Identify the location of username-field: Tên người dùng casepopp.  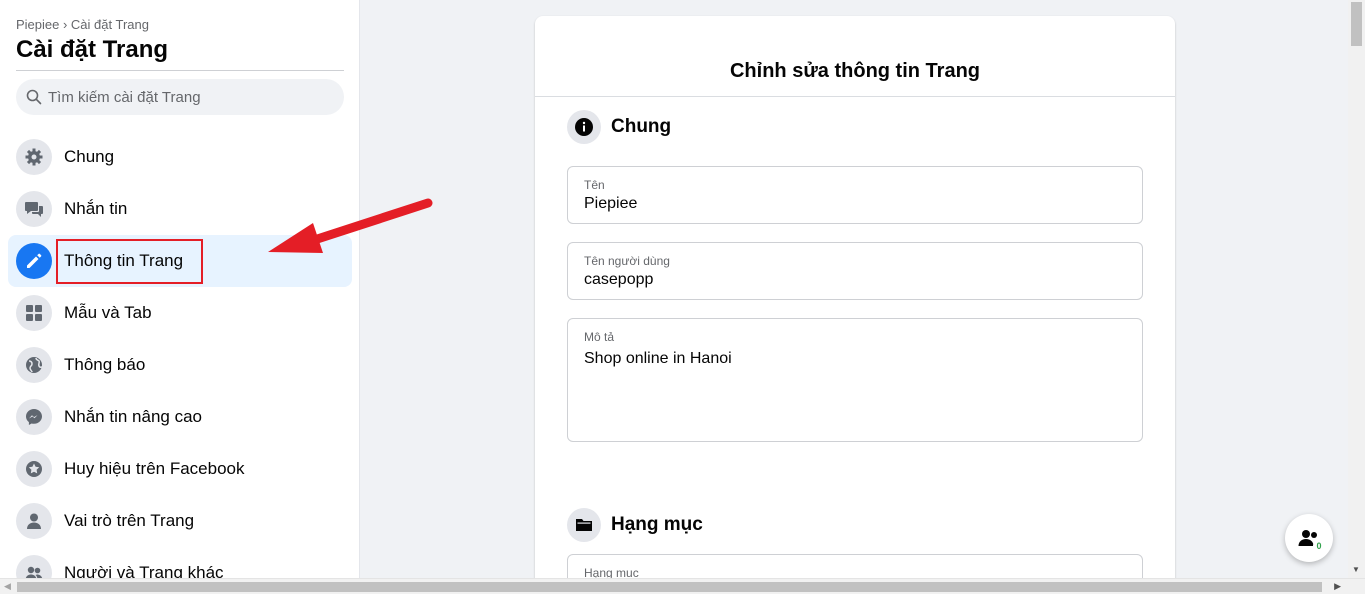
(855, 271).